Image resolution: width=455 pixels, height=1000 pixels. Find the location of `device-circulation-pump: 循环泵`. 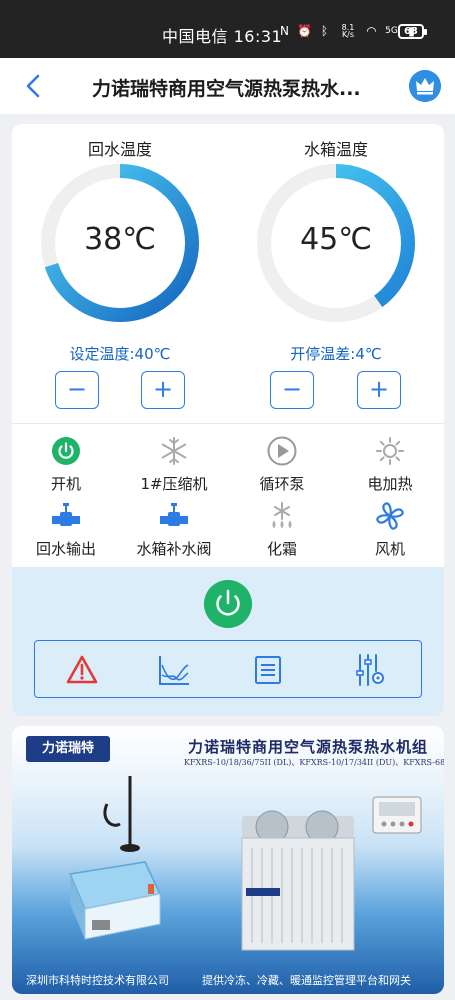

device-circulation-pump: 循环泵 is located at coordinates (282, 465).